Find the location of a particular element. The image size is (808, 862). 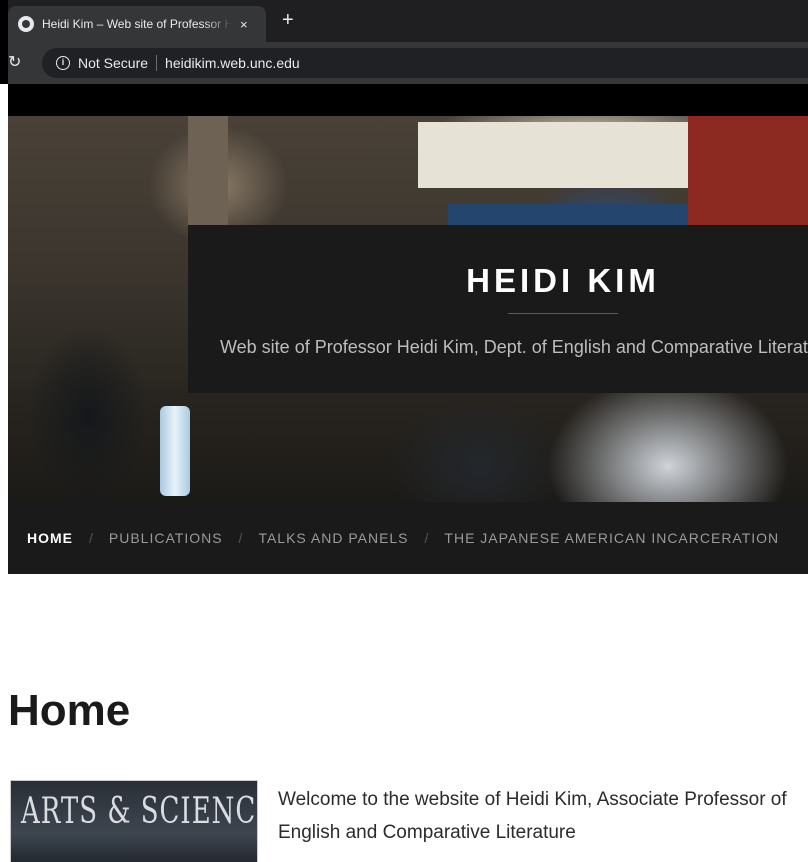

browser-toolbar: ↻ i Not Secure heidikim.web.unc.edu is located at coordinates (404, 63).